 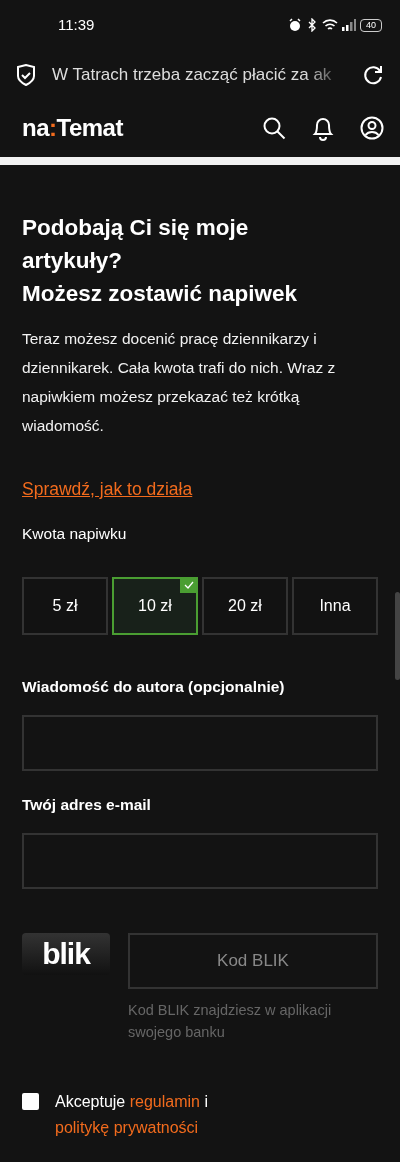 I want to click on blik-code-field: Kod BLIK, so click(x=253, y=961).